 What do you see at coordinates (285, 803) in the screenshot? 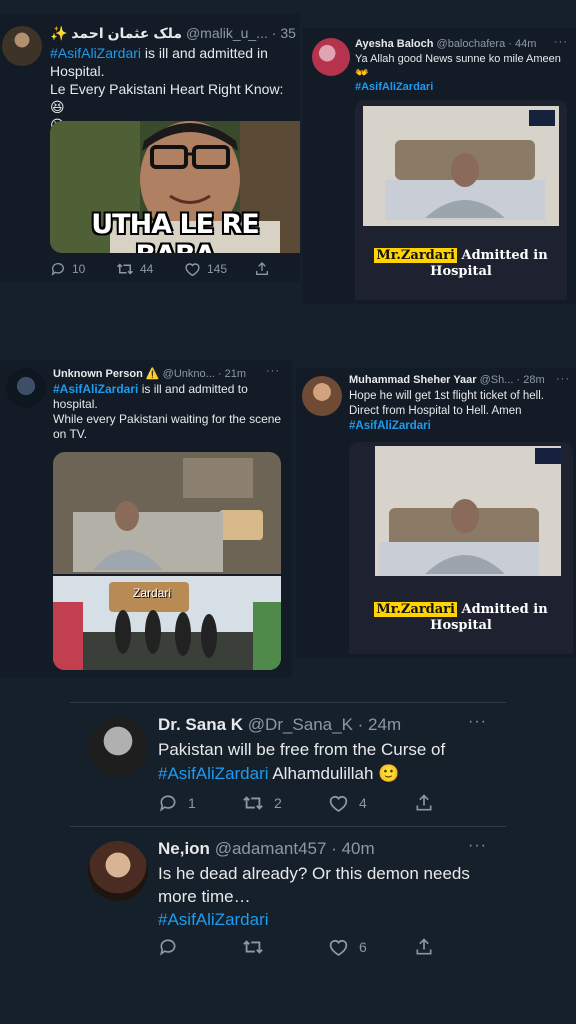
I see `retweet-button: 2` at bounding box center [285, 803].